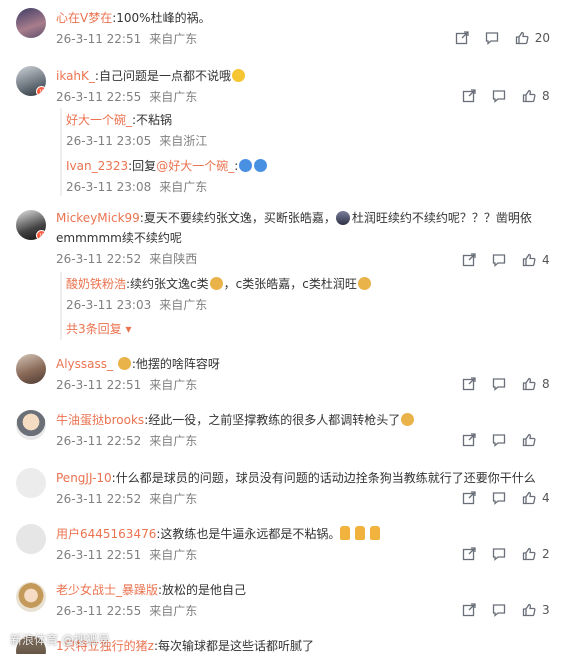 The image size is (562, 654). I want to click on comment-text: :什么都是球员的问题，球员没有问题的话动边拴条狗当教练就行了还要你干什么, so click(323, 478).